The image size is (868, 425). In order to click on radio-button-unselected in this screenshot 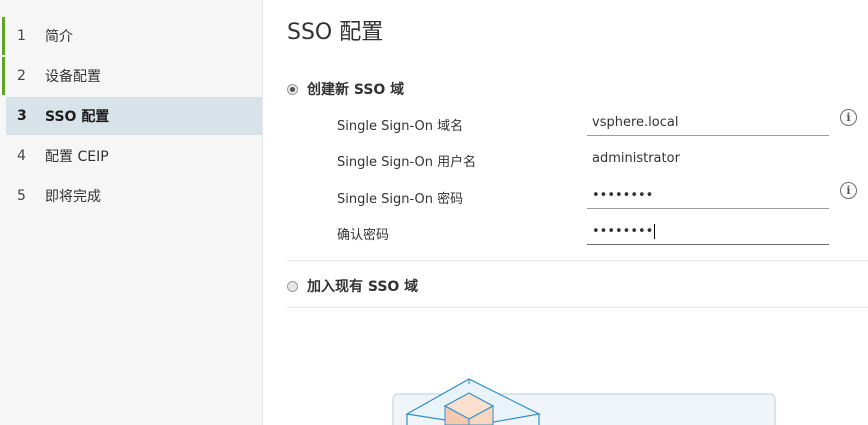, I will do `click(292, 286)`.